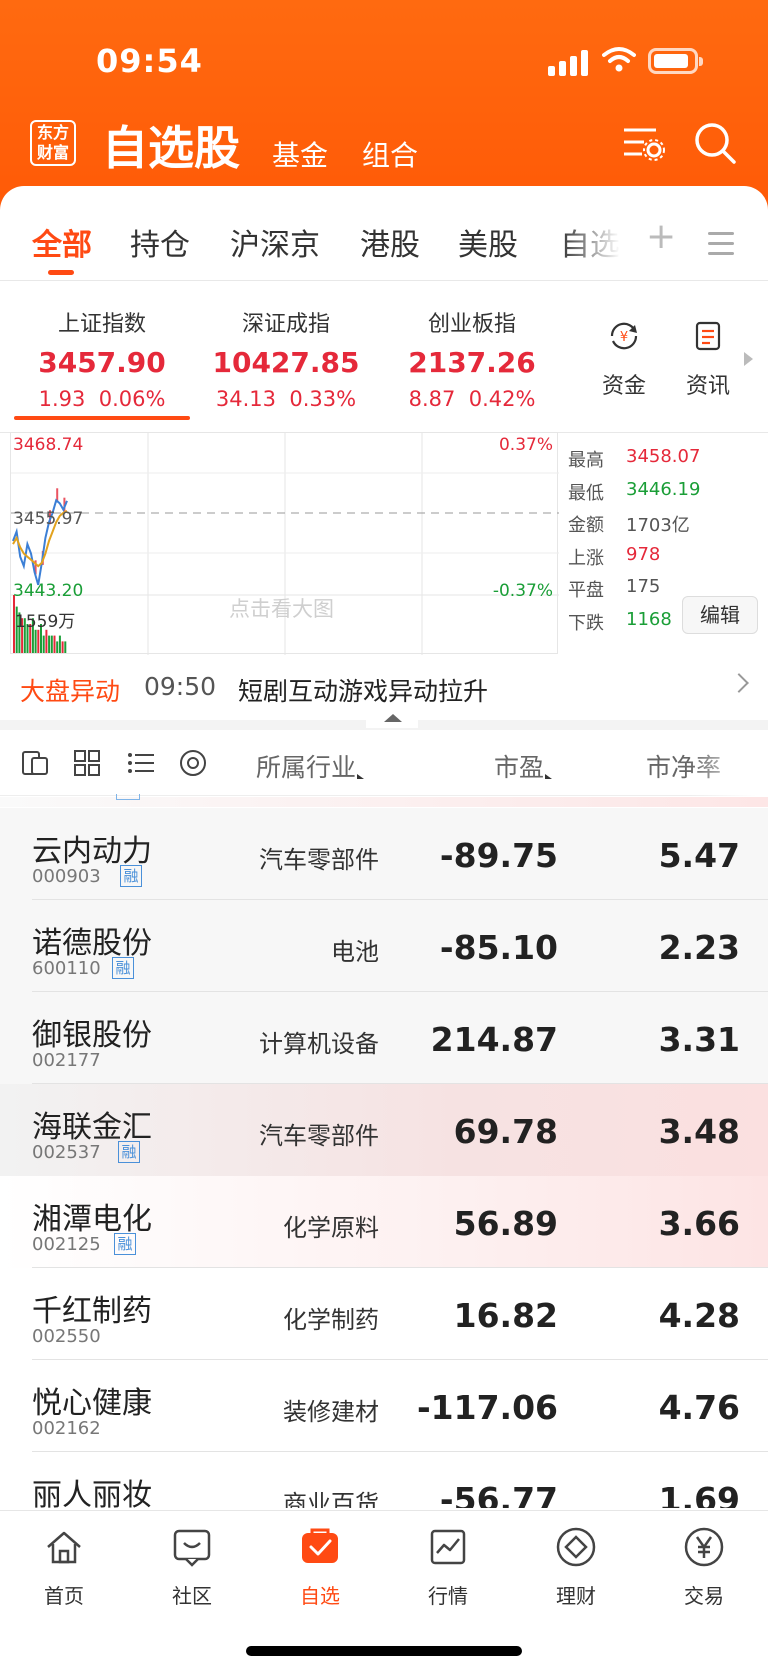 This screenshot has height=1670, width=768. What do you see at coordinates (275, 242) in the screenshot?
I see `tab-a-shares: 沪深京` at bounding box center [275, 242].